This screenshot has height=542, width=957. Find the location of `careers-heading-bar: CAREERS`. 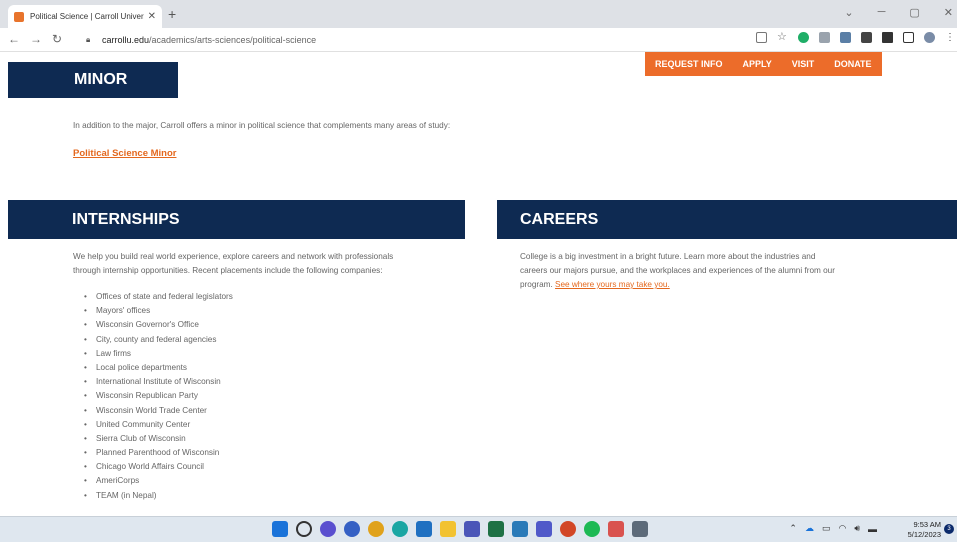

careers-heading-bar: CAREERS is located at coordinates (727, 219).